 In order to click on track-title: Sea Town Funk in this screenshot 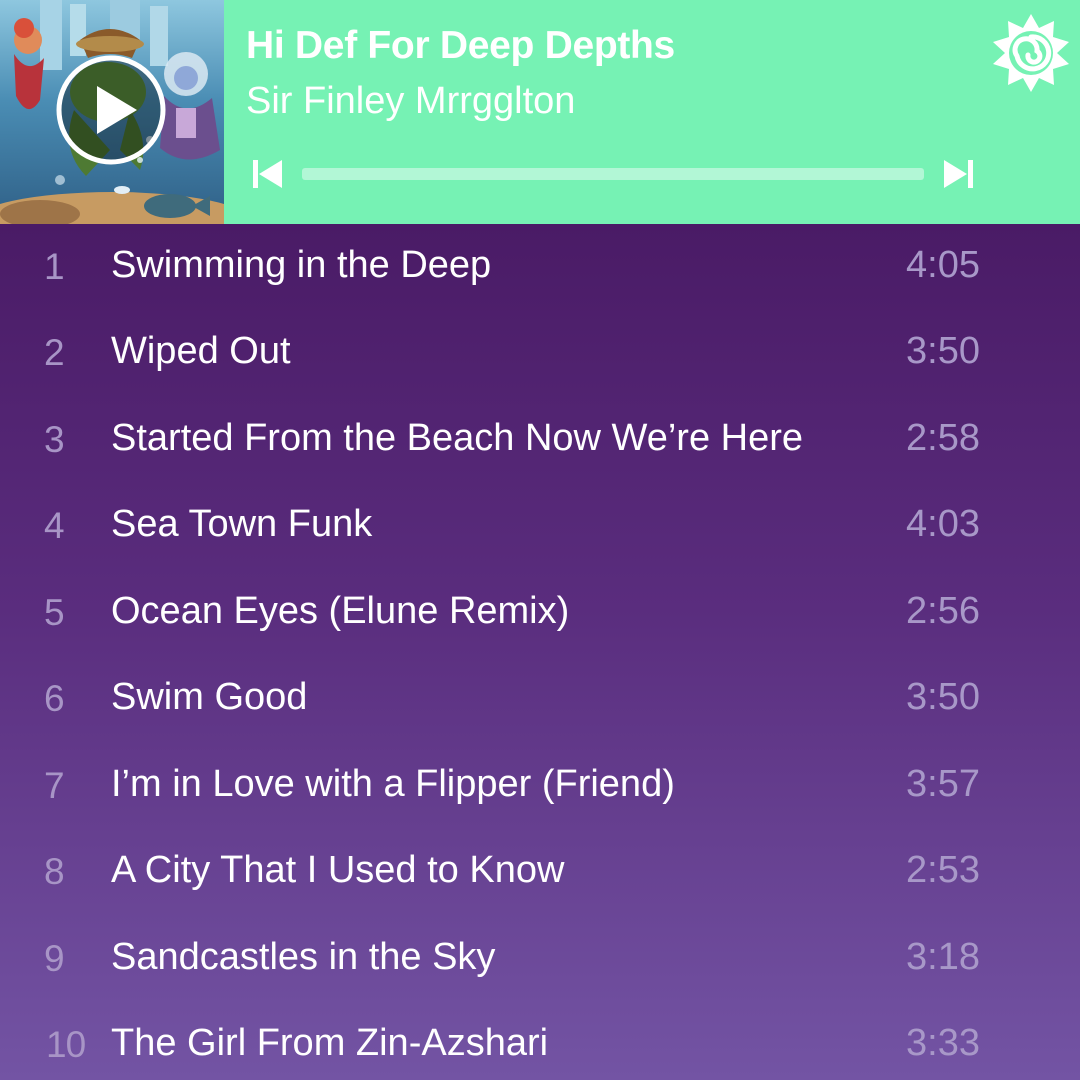, I will do `click(242, 524)`.